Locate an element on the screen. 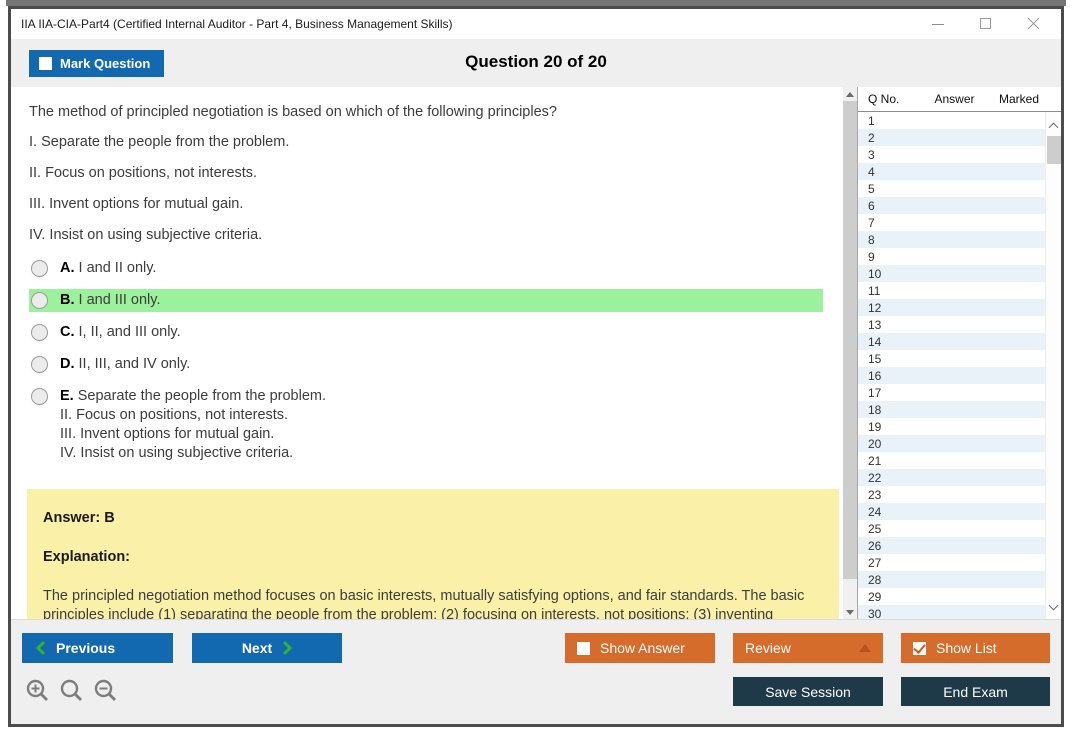  question-statement: II. Focus on positions, not interests. is located at coordinates (143, 173).